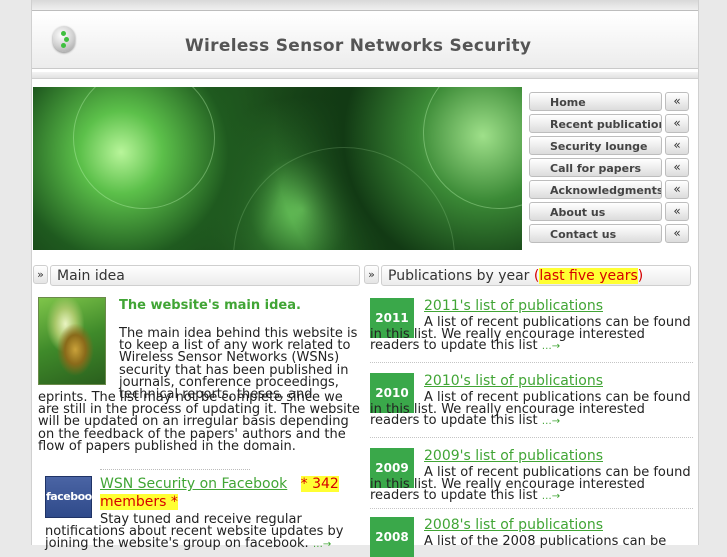  I want to click on bee-image, so click(72, 341).